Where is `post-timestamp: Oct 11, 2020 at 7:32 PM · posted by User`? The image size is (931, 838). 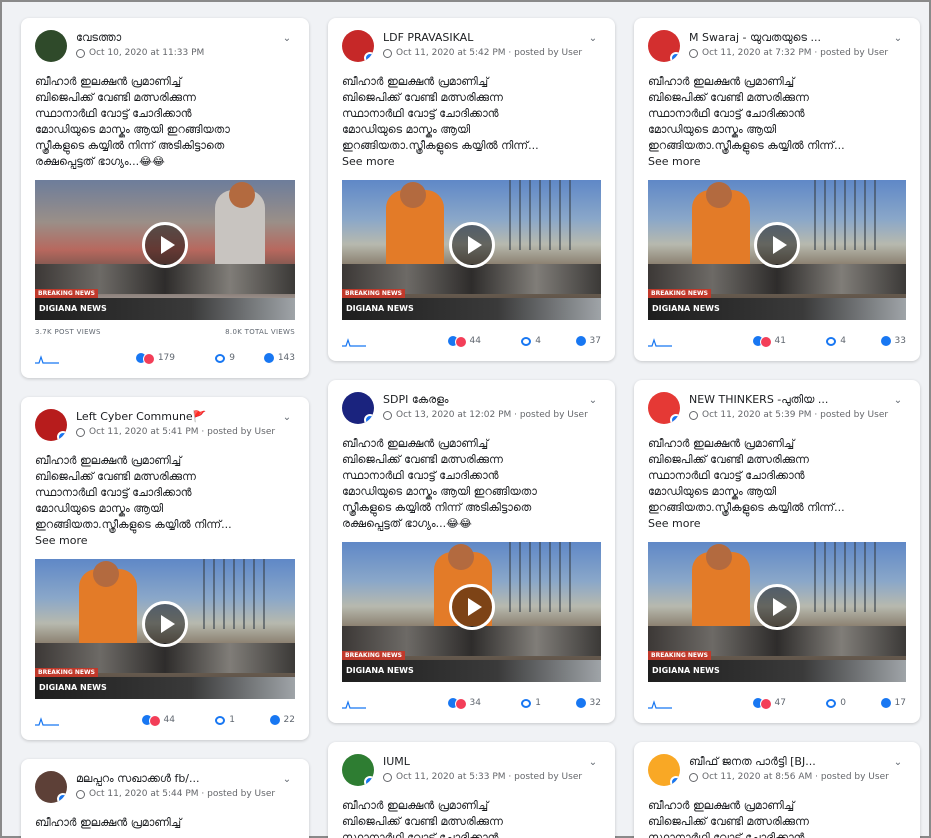
post-timestamp: Oct 11, 2020 at 7:32 PM · posted by User is located at coordinates (795, 53).